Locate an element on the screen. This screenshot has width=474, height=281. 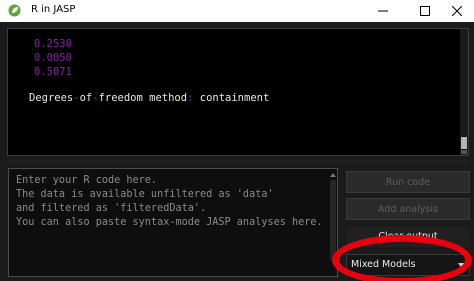
add-analysis-button: Add analysis is located at coordinates (408, 209).